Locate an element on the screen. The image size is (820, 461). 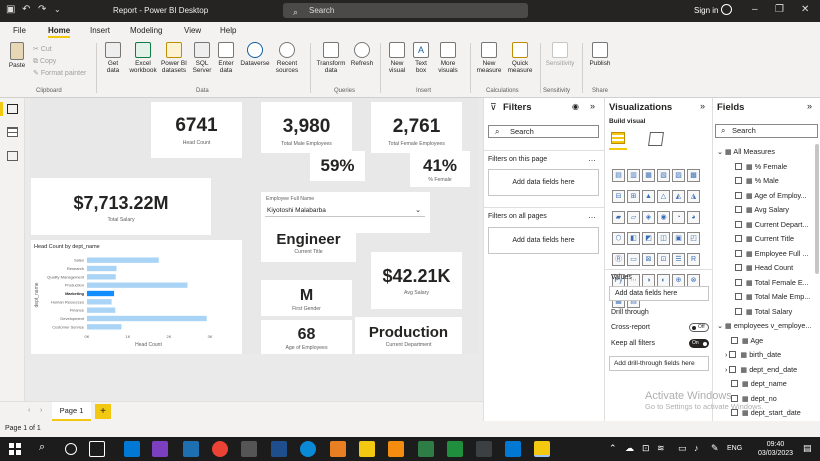
collapse-filters-icon: » is located at coordinates (592, 106).